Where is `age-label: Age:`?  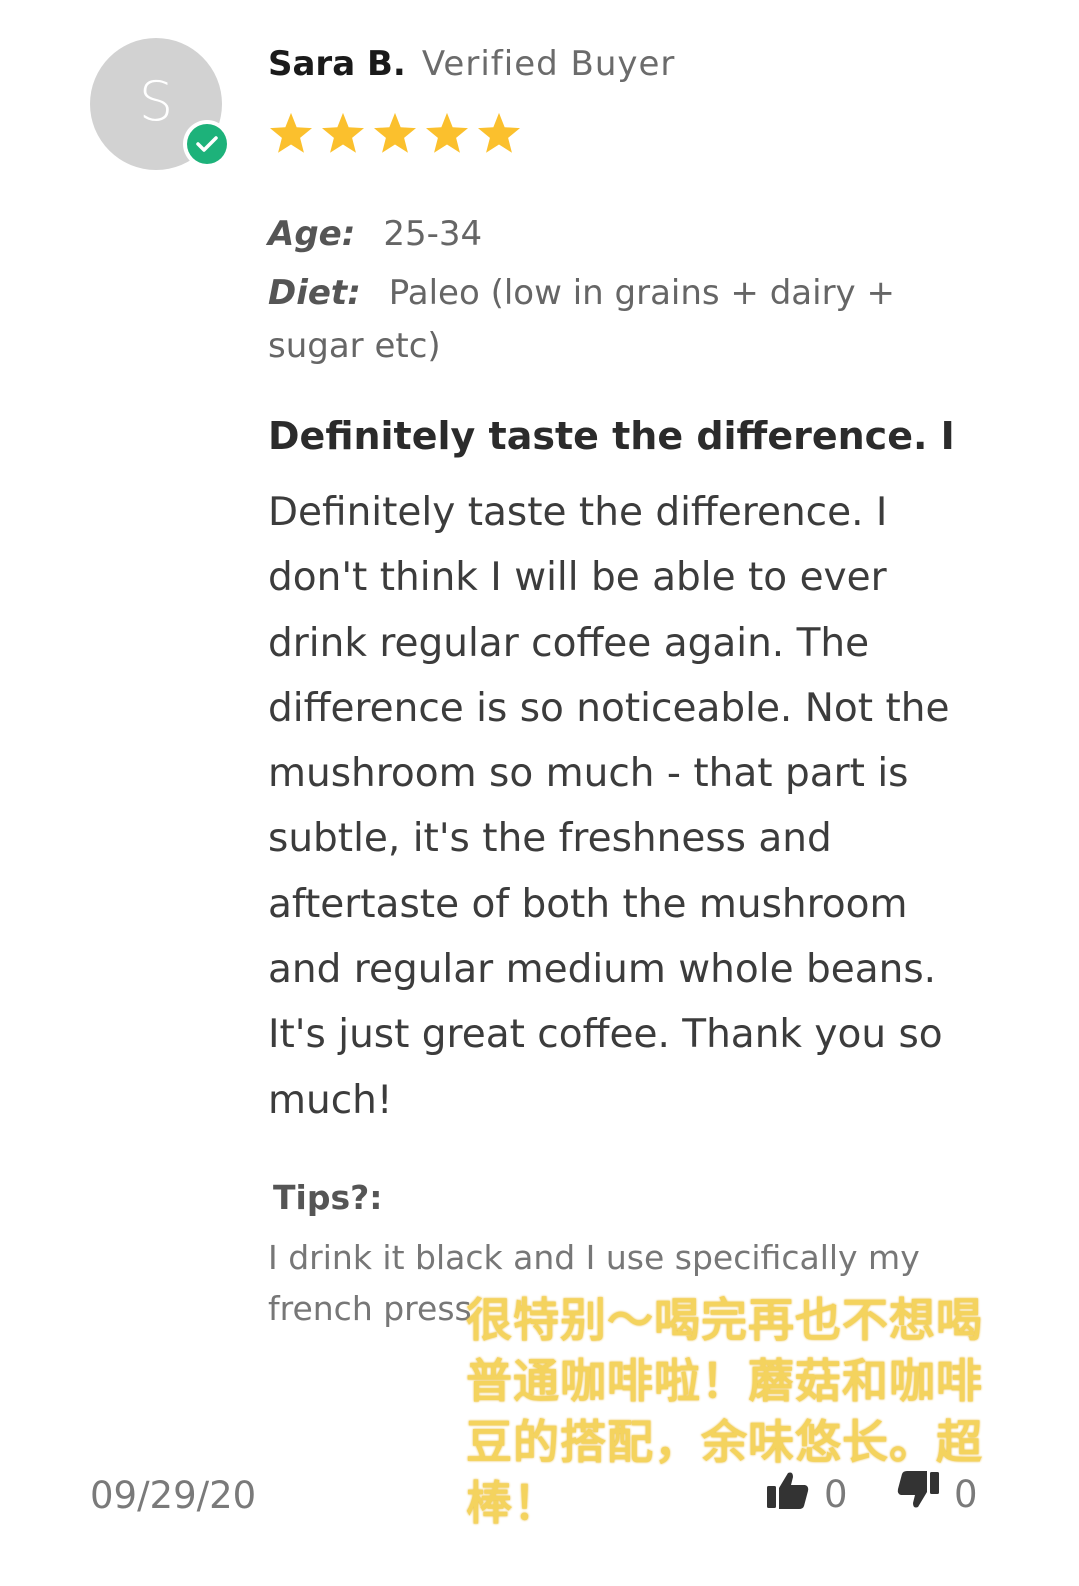 age-label: Age: is located at coordinates (312, 234).